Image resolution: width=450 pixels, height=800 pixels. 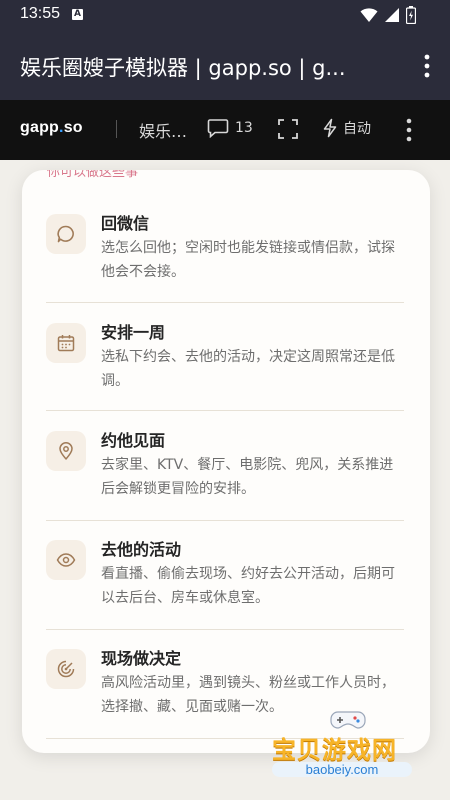 What do you see at coordinates (40, 127) in the screenshot?
I see `brand-left: gapp` at bounding box center [40, 127].